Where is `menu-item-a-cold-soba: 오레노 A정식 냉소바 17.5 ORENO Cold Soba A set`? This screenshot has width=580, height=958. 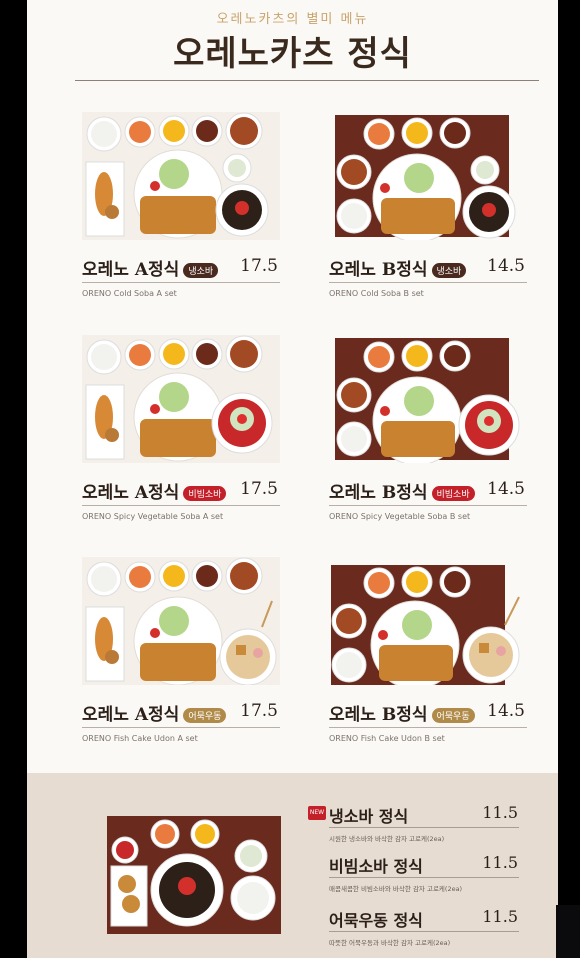
menu-item-a-cold-soba: 오레노 A정식 냉소바 17.5 ORENO Cold Soba A set is located at coordinates (182, 212).